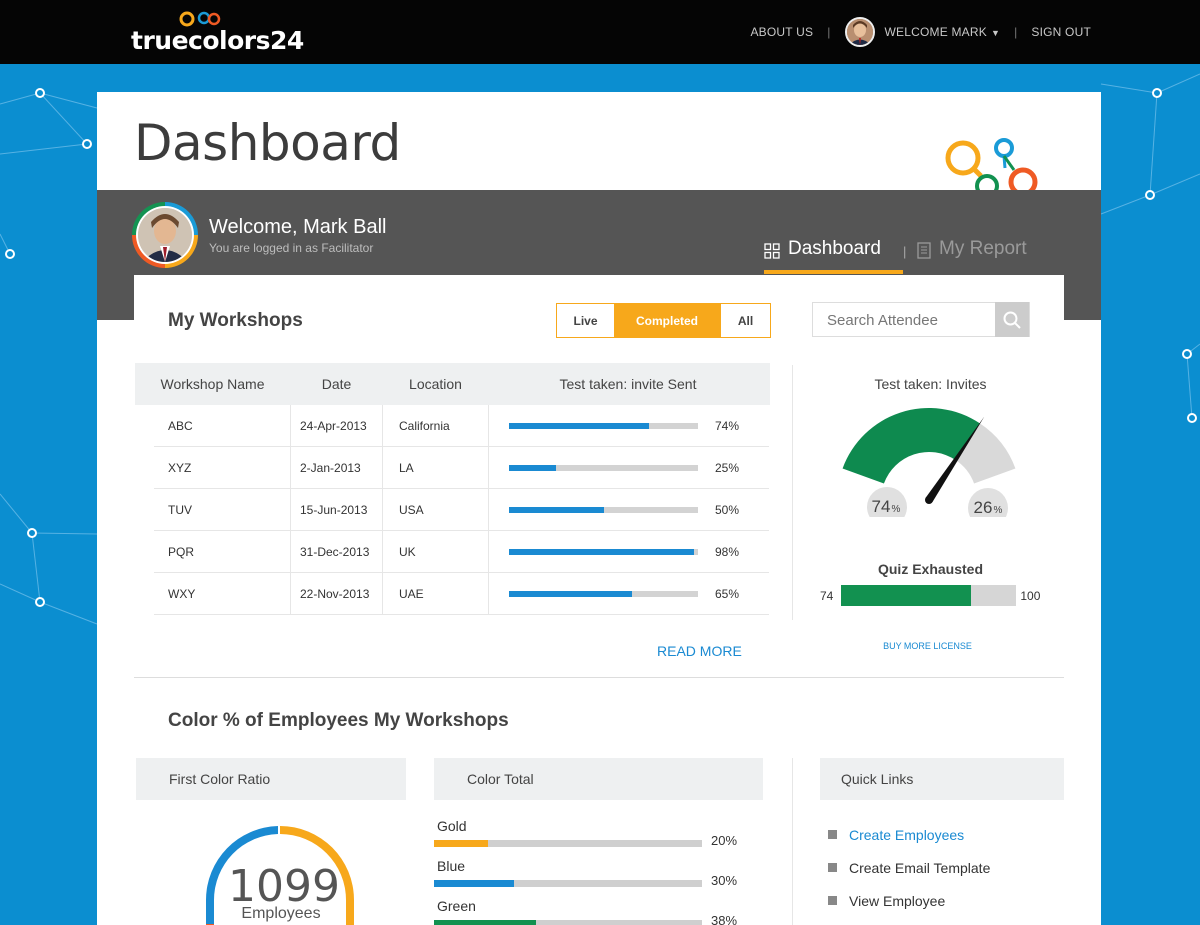 Image resolution: width=1200 pixels, height=925 pixels. Describe the element at coordinates (942, 779) in the screenshot. I see `quick-links-header: Quick Links` at that location.